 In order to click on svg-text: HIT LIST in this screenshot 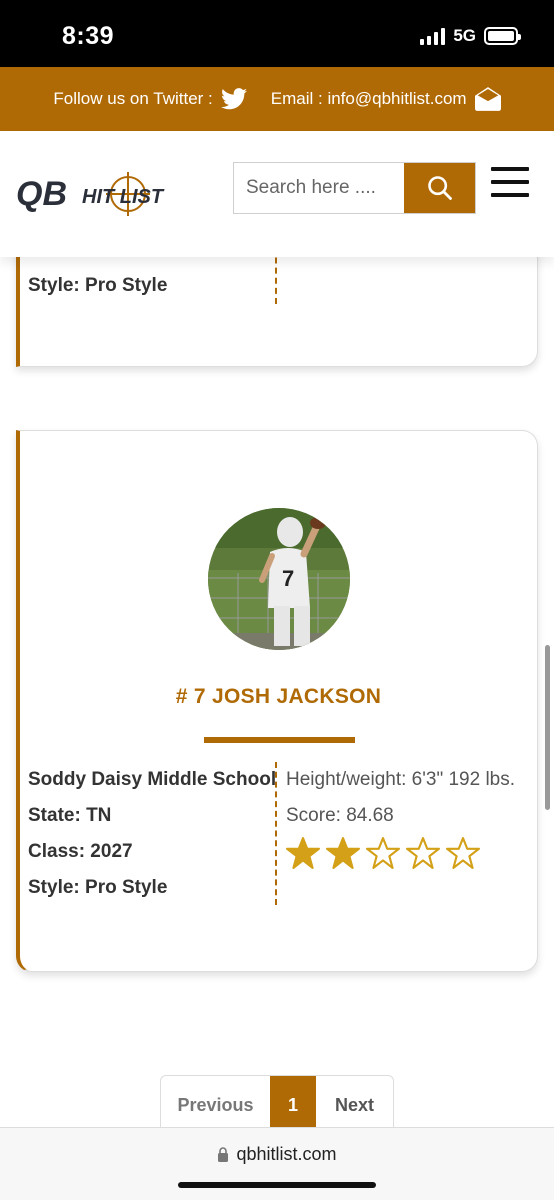, I will do `click(123, 197)`.